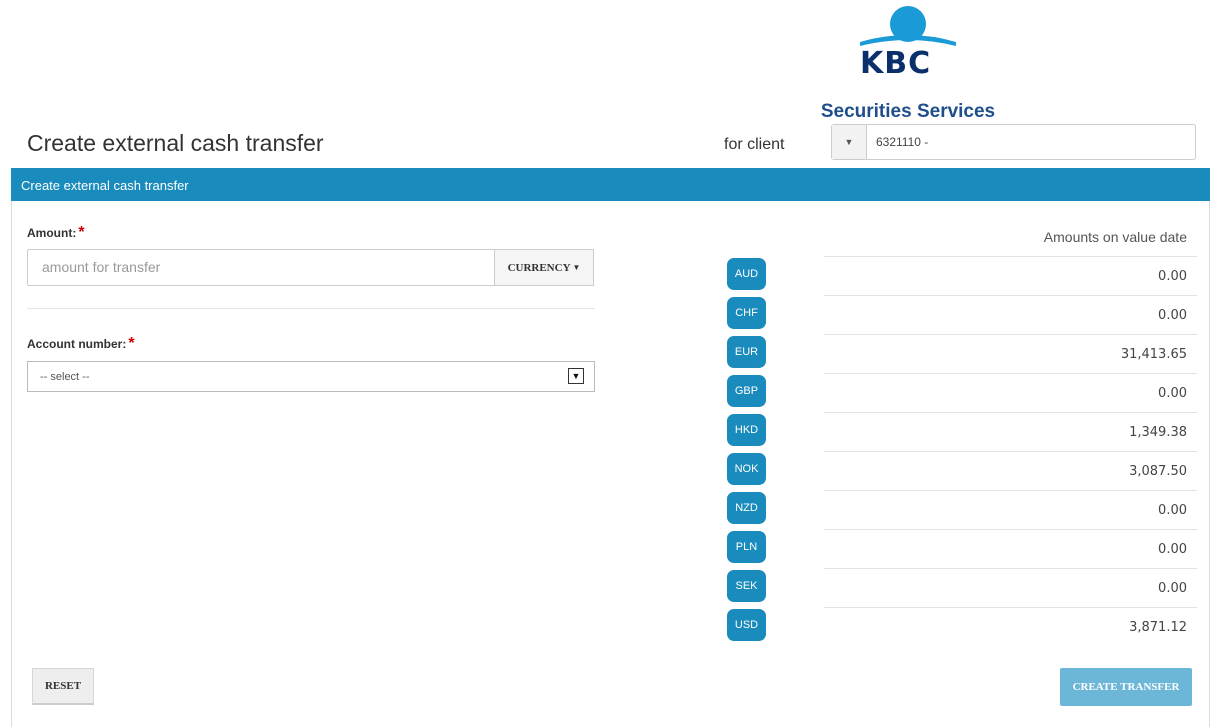 This screenshot has height=727, width=1218. I want to click on for-client-label: for client, so click(754, 144).